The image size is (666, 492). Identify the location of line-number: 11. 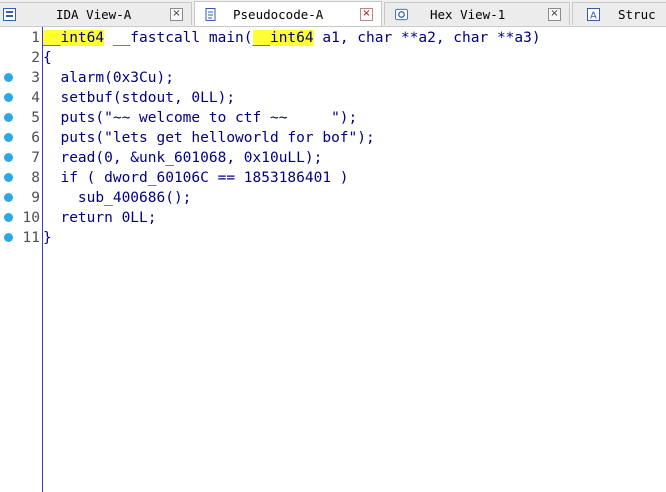
(31, 238).